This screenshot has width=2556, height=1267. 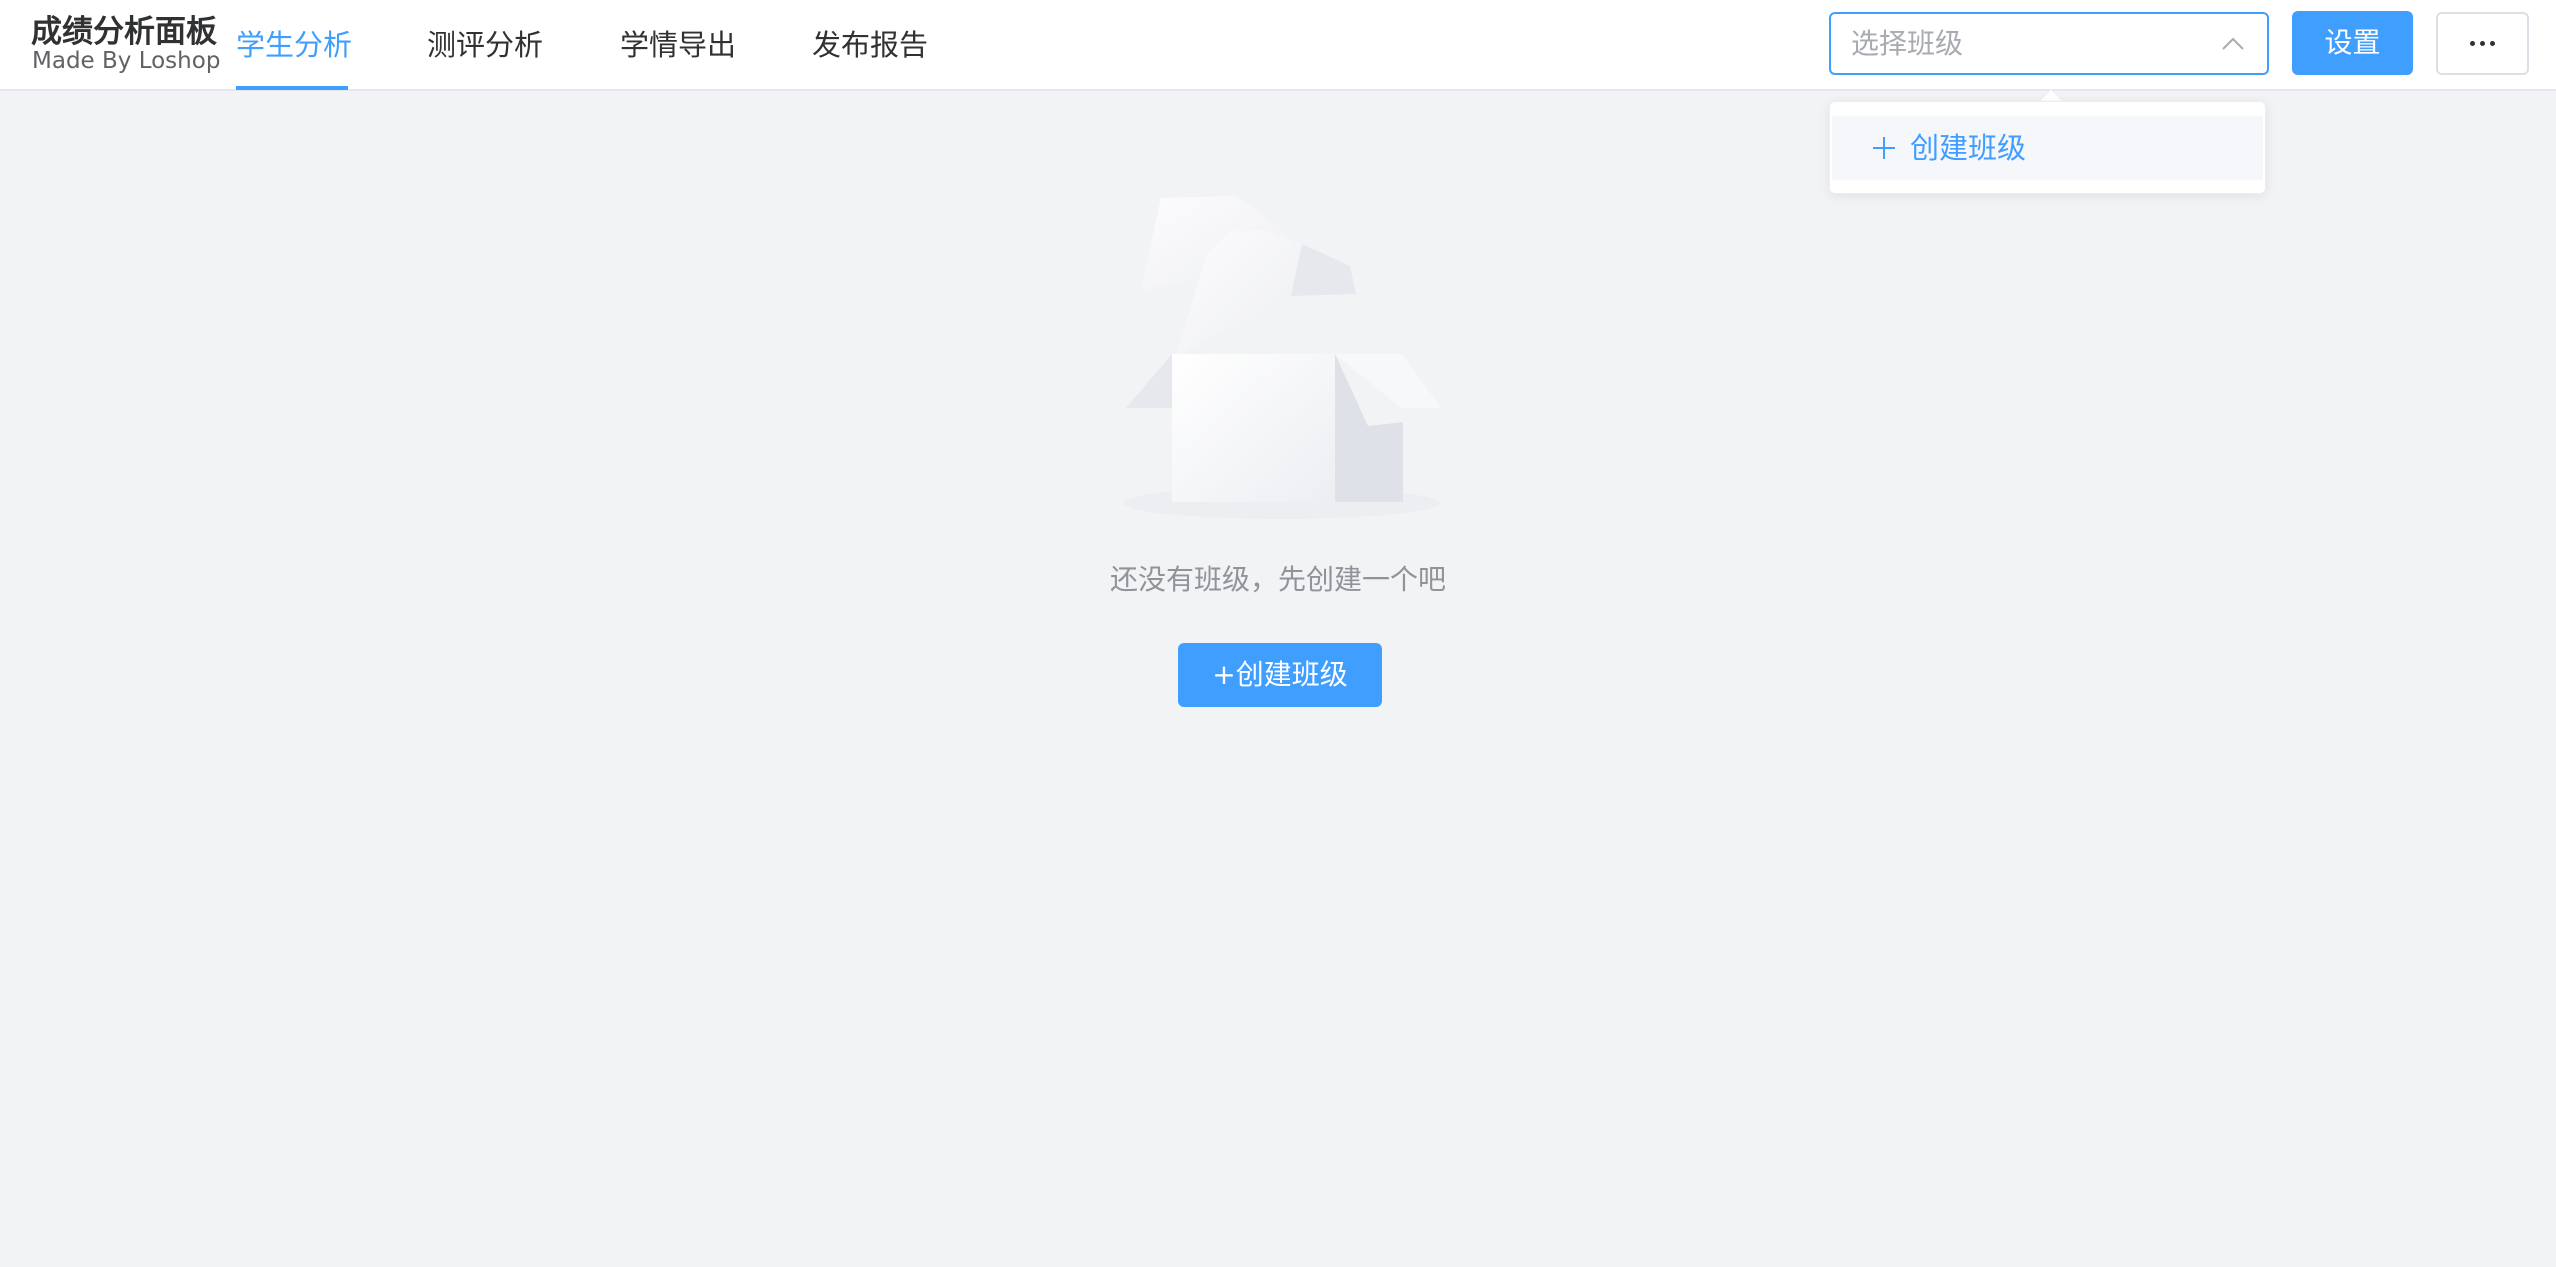 I want to click on settings-button: 设置, so click(x=2352, y=43).